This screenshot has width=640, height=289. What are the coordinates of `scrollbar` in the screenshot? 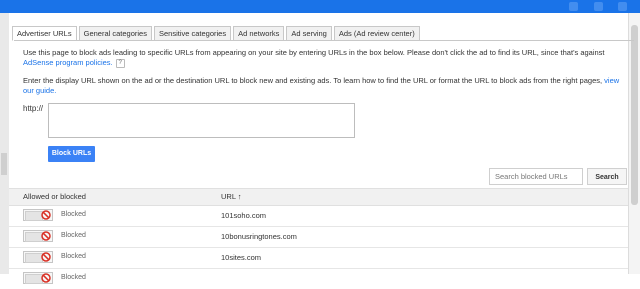 It's located at (634, 143).